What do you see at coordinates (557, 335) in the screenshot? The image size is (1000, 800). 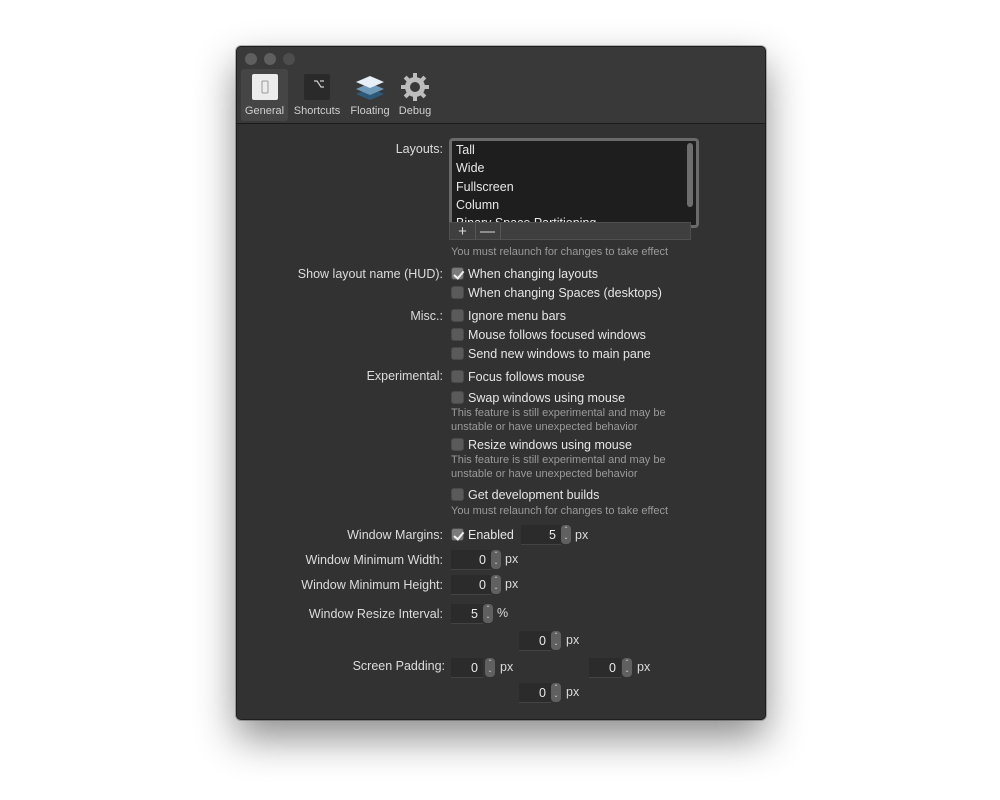 I see `mouse-follows-label: Mouse follows focused windows` at bounding box center [557, 335].